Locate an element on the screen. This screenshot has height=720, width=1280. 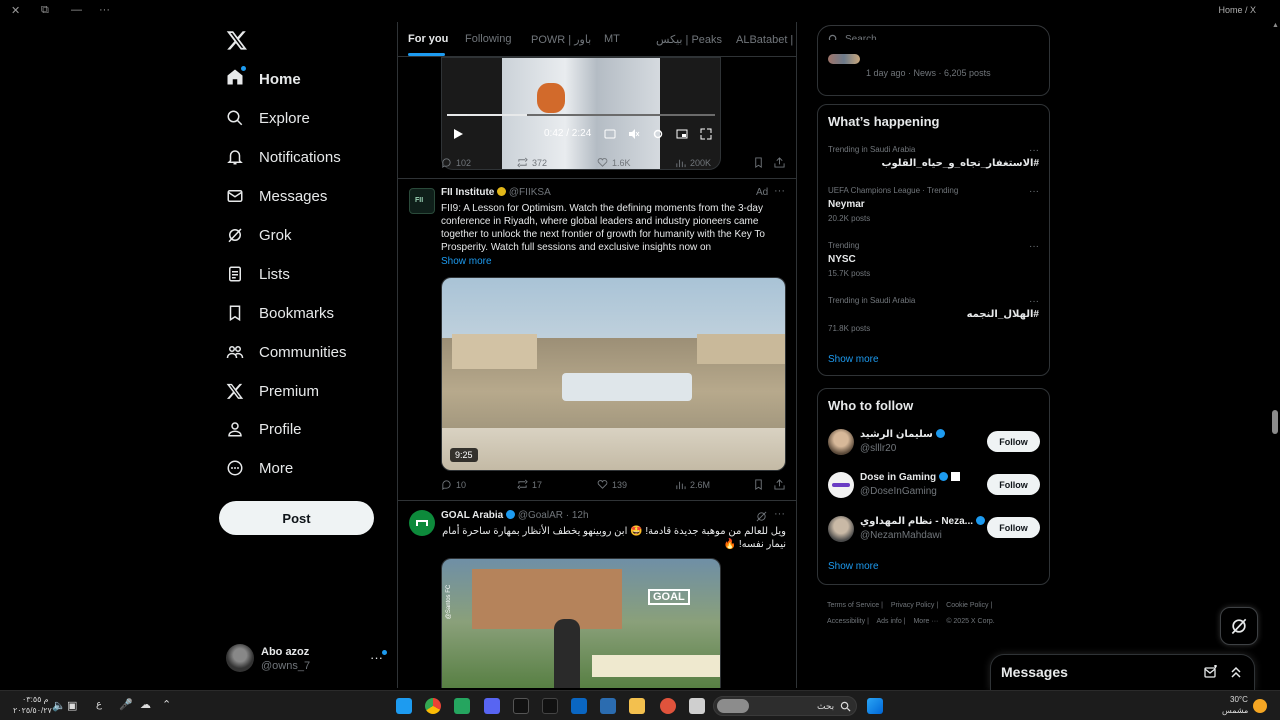
grok-icon is located at coordinates (761, 516).